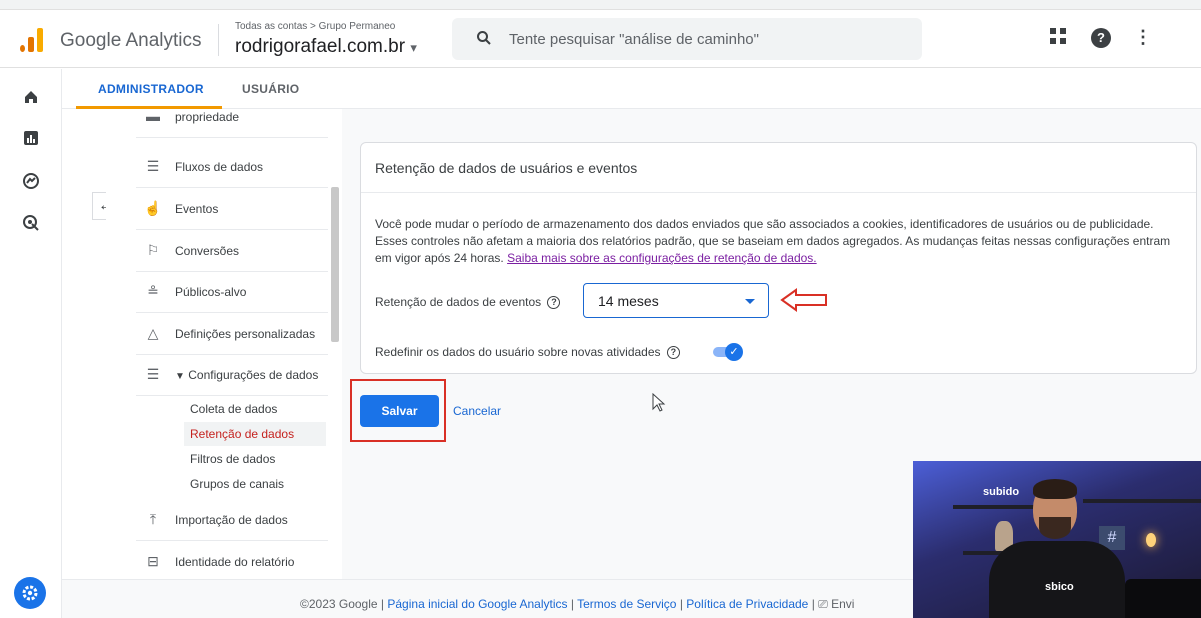 This screenshot has width=1201, height=618. Describe the element at coordinates (31, 343) in the screenshot. I see `left-rail` at that location.